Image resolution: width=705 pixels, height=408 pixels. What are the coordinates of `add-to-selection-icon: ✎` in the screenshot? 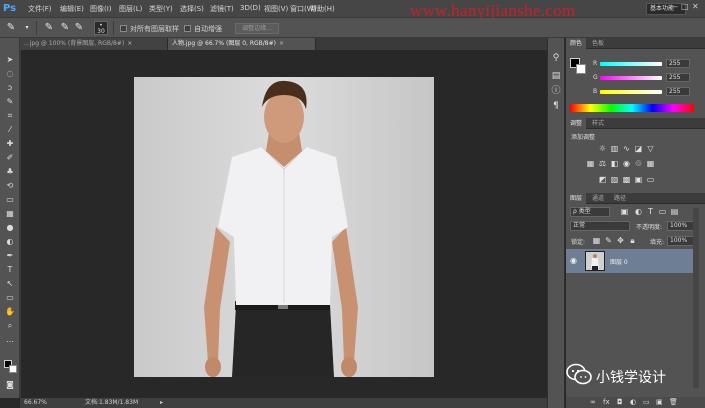 It's located at (65, 28).